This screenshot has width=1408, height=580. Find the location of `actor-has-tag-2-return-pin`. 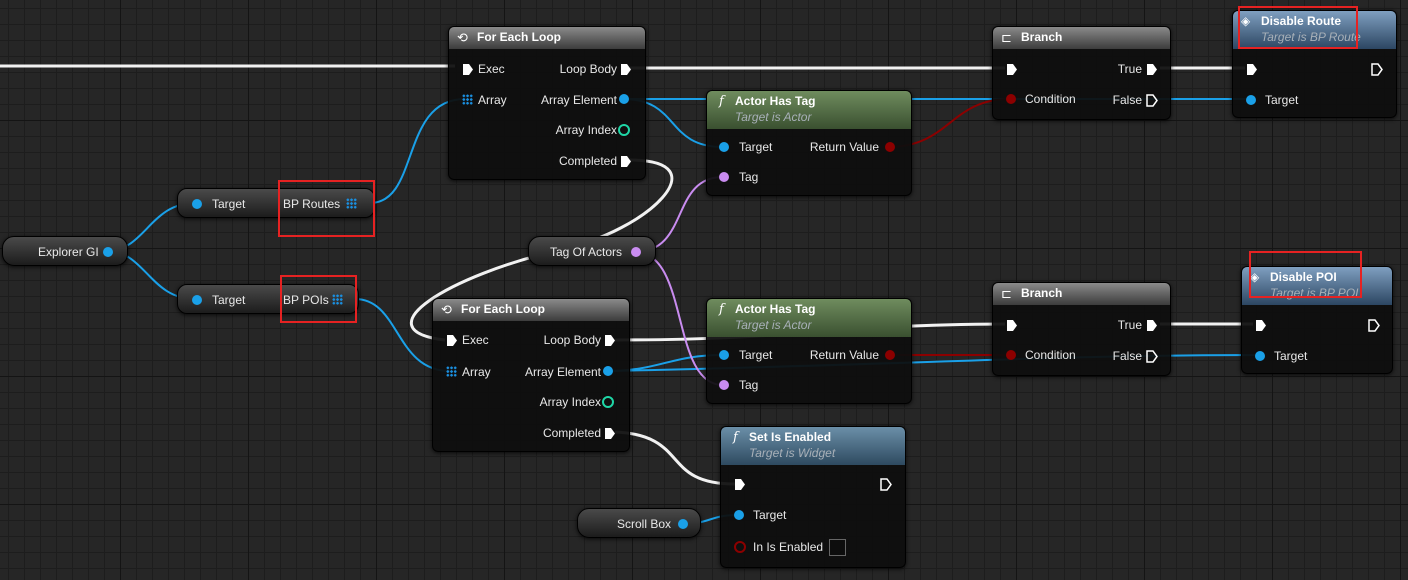

actor-has-tag-2-return-pin is located at coordinates (890, 355).